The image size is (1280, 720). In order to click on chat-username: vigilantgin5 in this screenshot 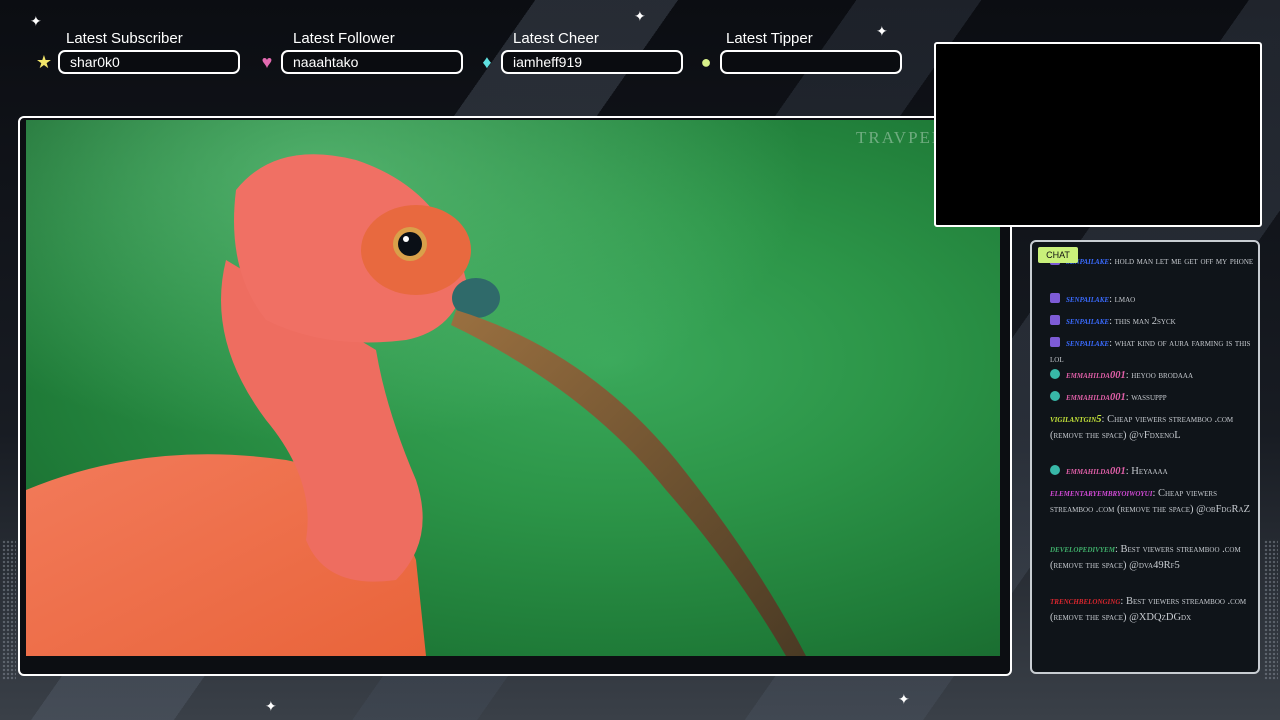, I will do `click(1076, 419)`.